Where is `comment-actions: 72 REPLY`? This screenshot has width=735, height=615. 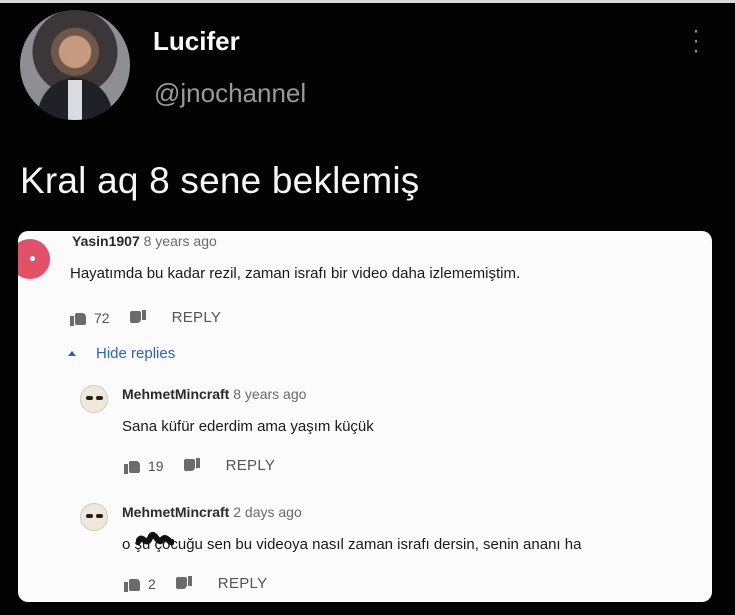 comment-actions: 72 REPLY is located at coordinates (145, 317).